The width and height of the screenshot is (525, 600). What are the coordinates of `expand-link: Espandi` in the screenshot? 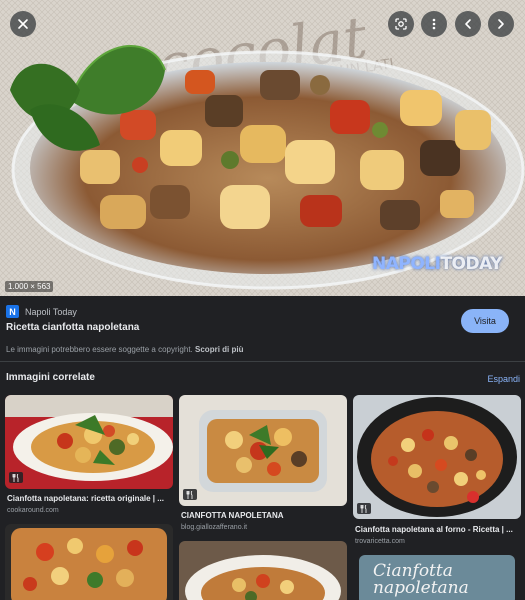 It's located at (503, 379).